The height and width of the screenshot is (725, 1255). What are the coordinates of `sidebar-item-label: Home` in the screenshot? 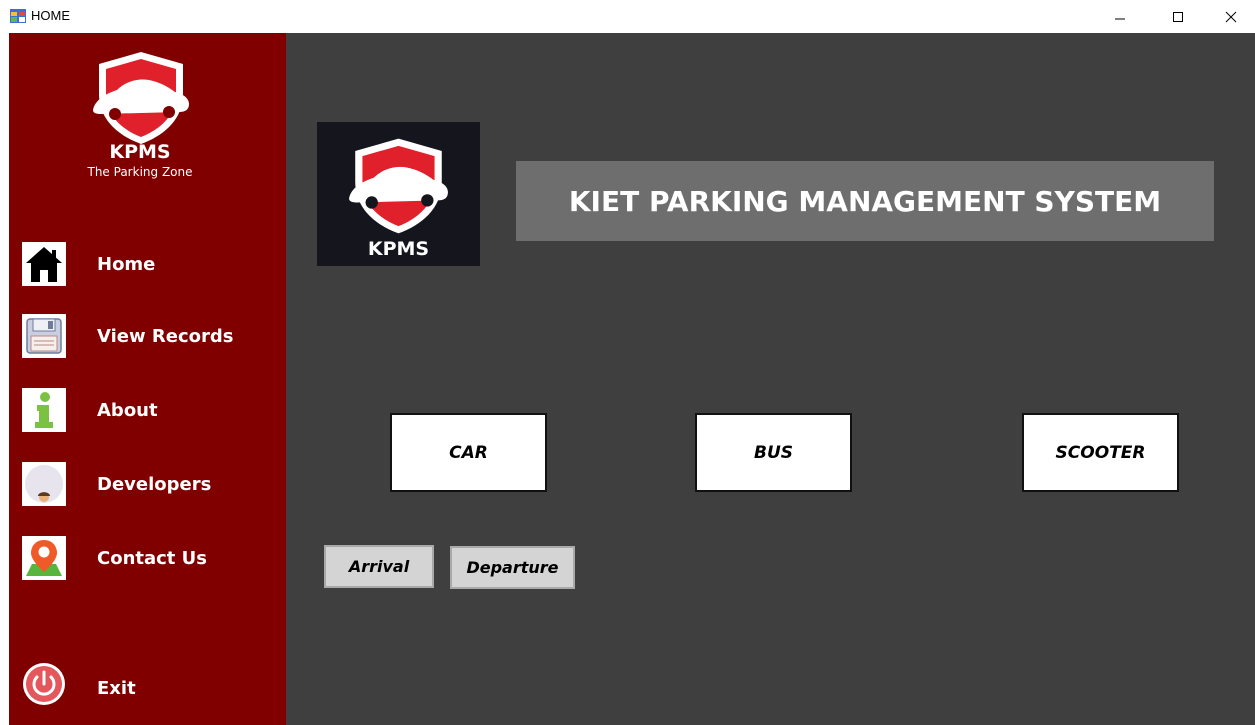 It's located at (126, 264).